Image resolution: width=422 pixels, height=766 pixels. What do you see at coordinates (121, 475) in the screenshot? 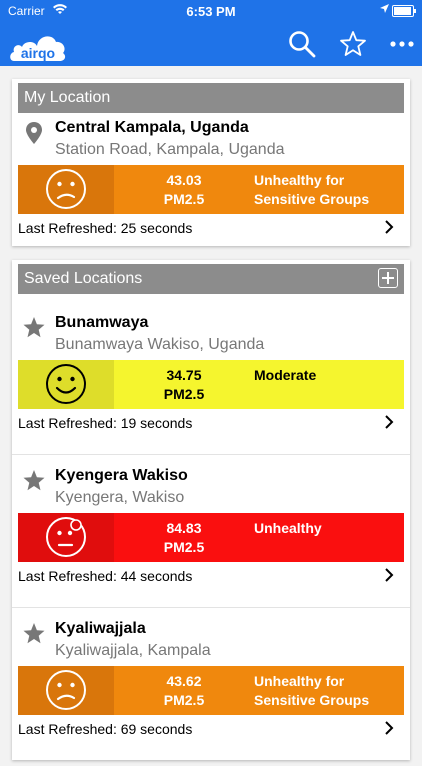
I see `location-name: Kyengera Wakiso` at bounding box center [121, 475].